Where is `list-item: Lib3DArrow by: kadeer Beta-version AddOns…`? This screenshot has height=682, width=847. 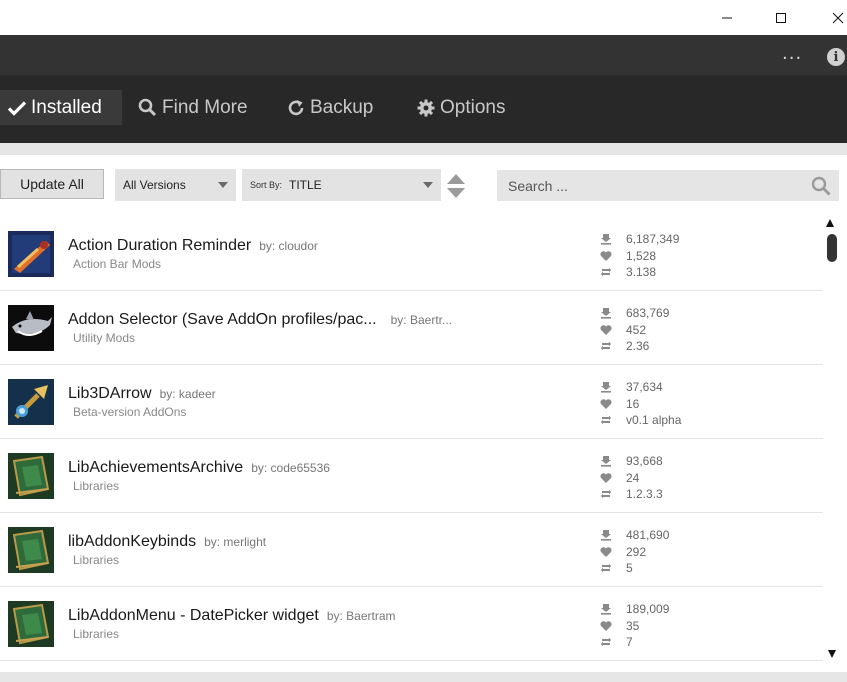
list-item: Lib3DArrow by: kadeer Beta-version AddOns… is located at coordinates (411, 402).